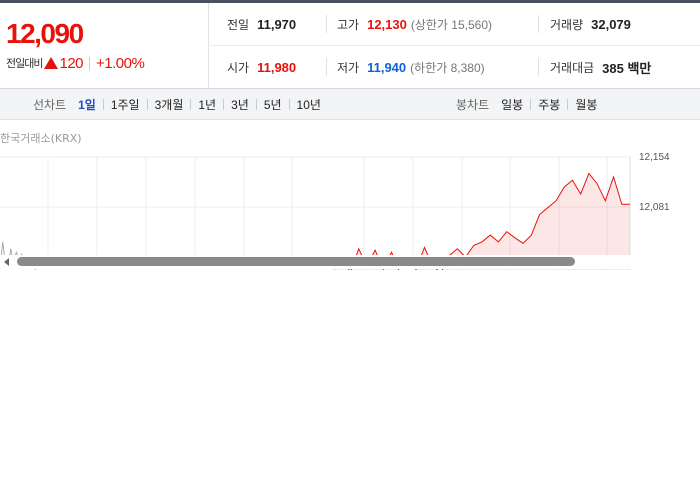  I want to click on change-divider, so click(90, 63).